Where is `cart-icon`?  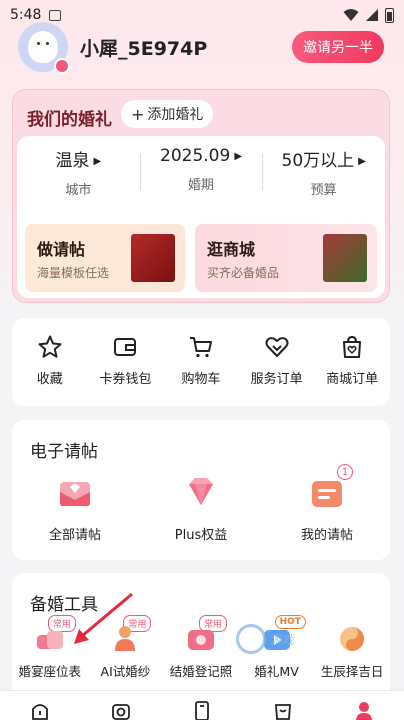 cart-icon is located at coordinates (200, 347).